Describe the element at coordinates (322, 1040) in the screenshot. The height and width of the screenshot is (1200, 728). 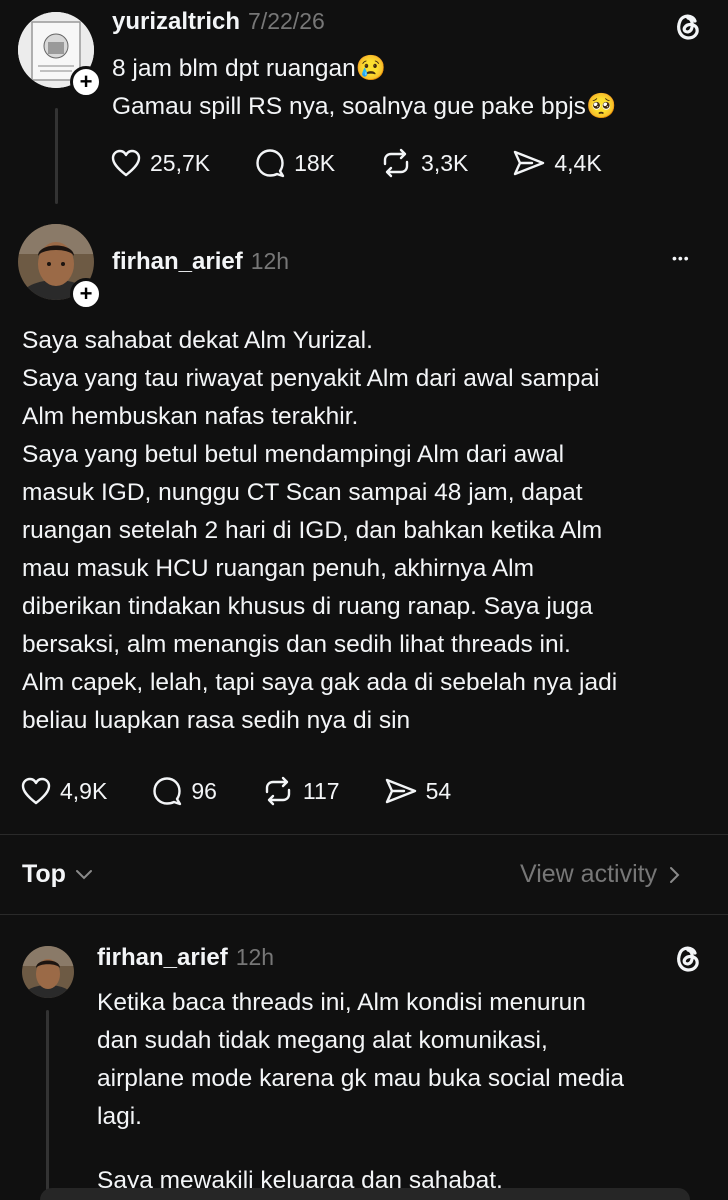
I see `reply-text-line: dan sudah tidak megang alat komunikasi,` at that location.